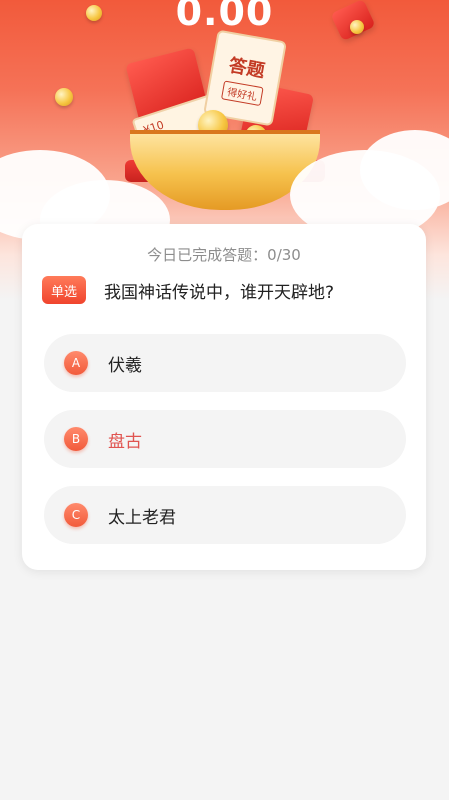 The width and height of the screenshot is (449, 800). I want to click on balance-amount: 0.00, so click(224, 17).